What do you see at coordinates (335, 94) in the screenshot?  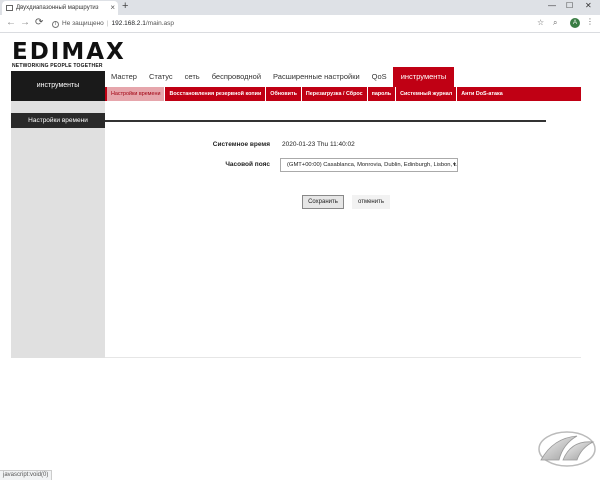 I see `subnav-reboot-reset: Перезагрузка / Сброс` at bounding box center [335, 94].